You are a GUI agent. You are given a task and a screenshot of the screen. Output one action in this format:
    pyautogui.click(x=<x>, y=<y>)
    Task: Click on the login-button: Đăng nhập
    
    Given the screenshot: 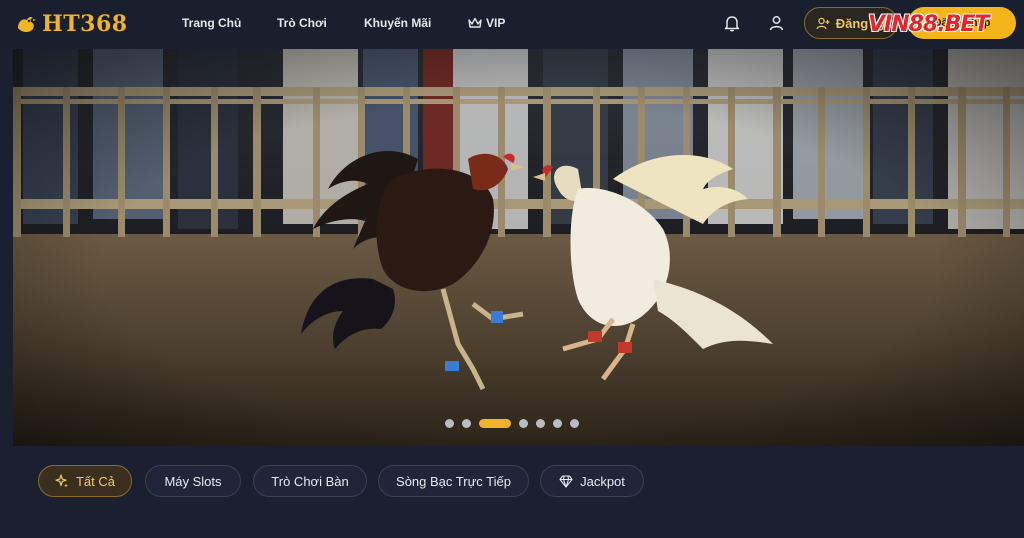 What is the action you would take?
    pyautogui.click(x=962, y=23)
    